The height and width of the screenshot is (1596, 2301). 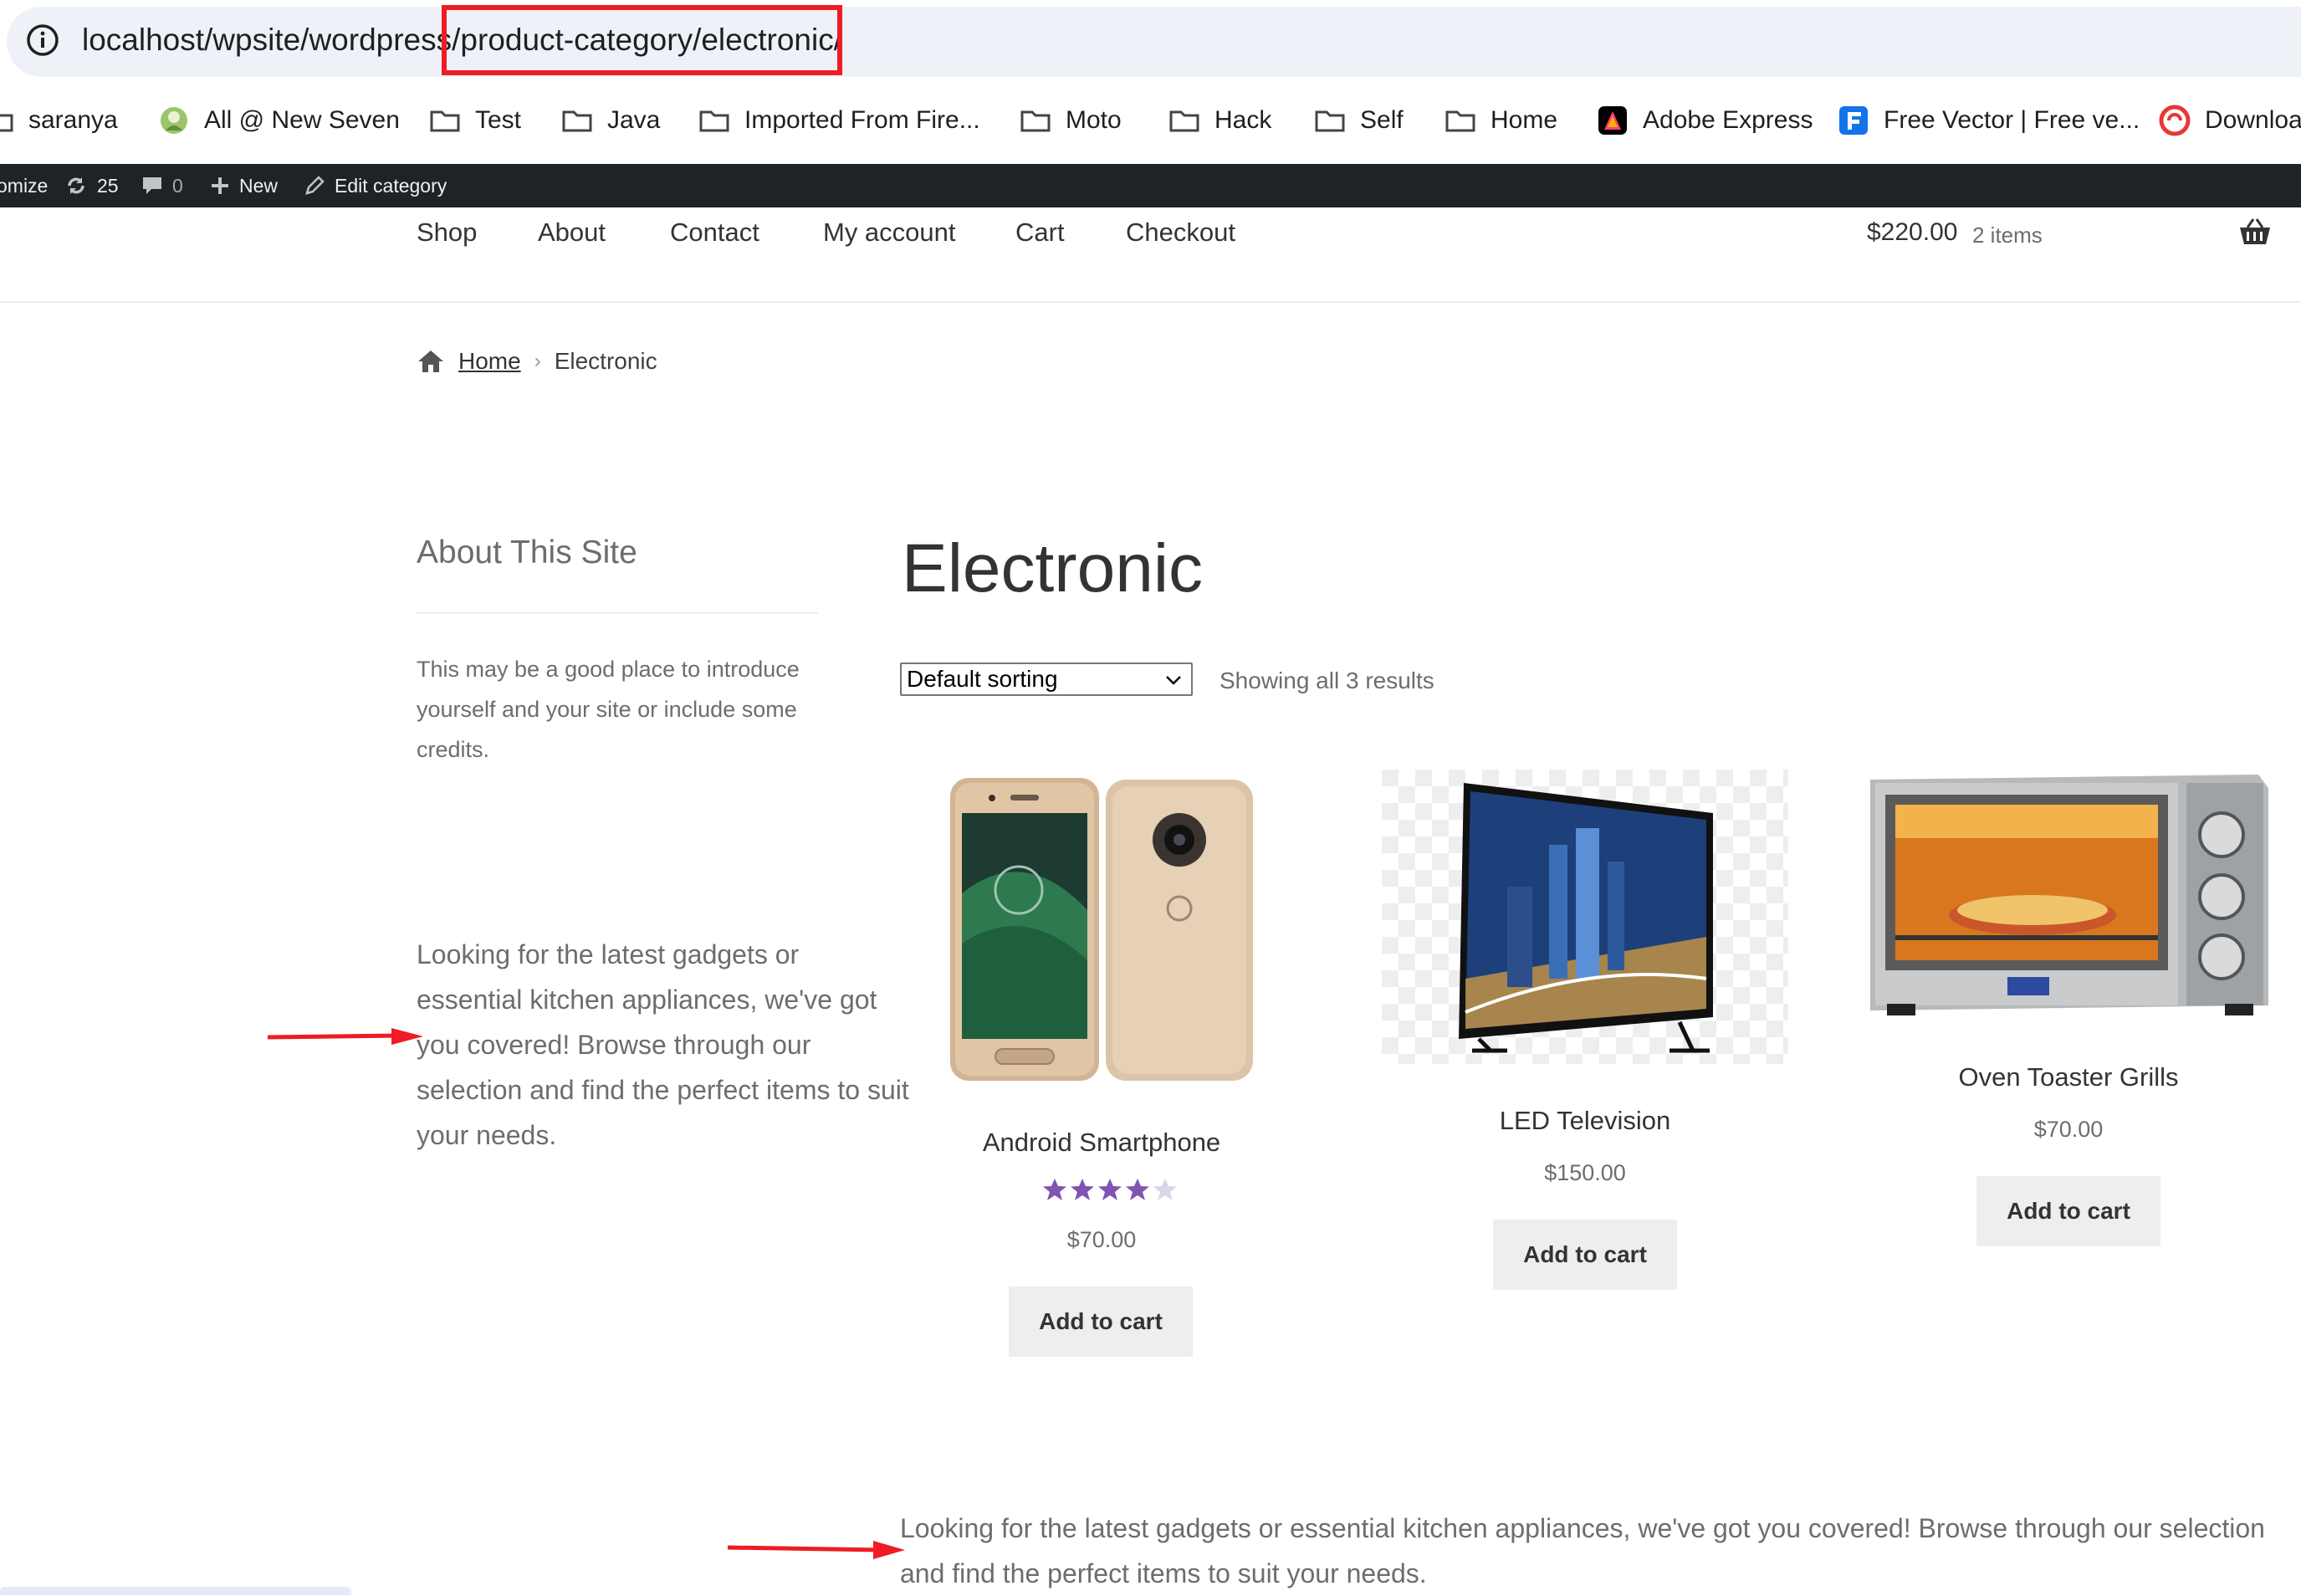 What do you see at coordinates (489, 362) in the screenshot?
I see `breadcrumb-home-link: Home` at bounding box center [489, 362].